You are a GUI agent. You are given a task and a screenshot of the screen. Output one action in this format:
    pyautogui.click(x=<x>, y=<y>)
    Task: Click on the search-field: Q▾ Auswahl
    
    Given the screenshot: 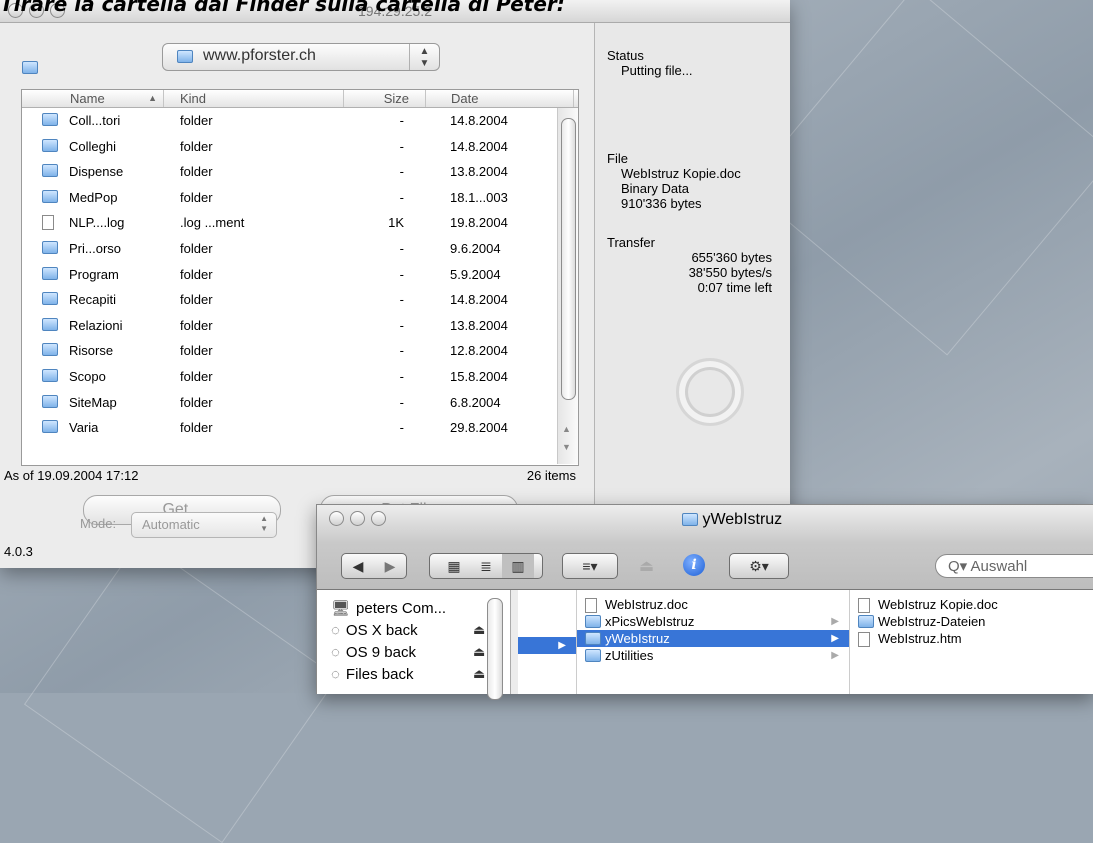 What is the action you would take?
    pyautogui.click(x=1014, y=566)
    